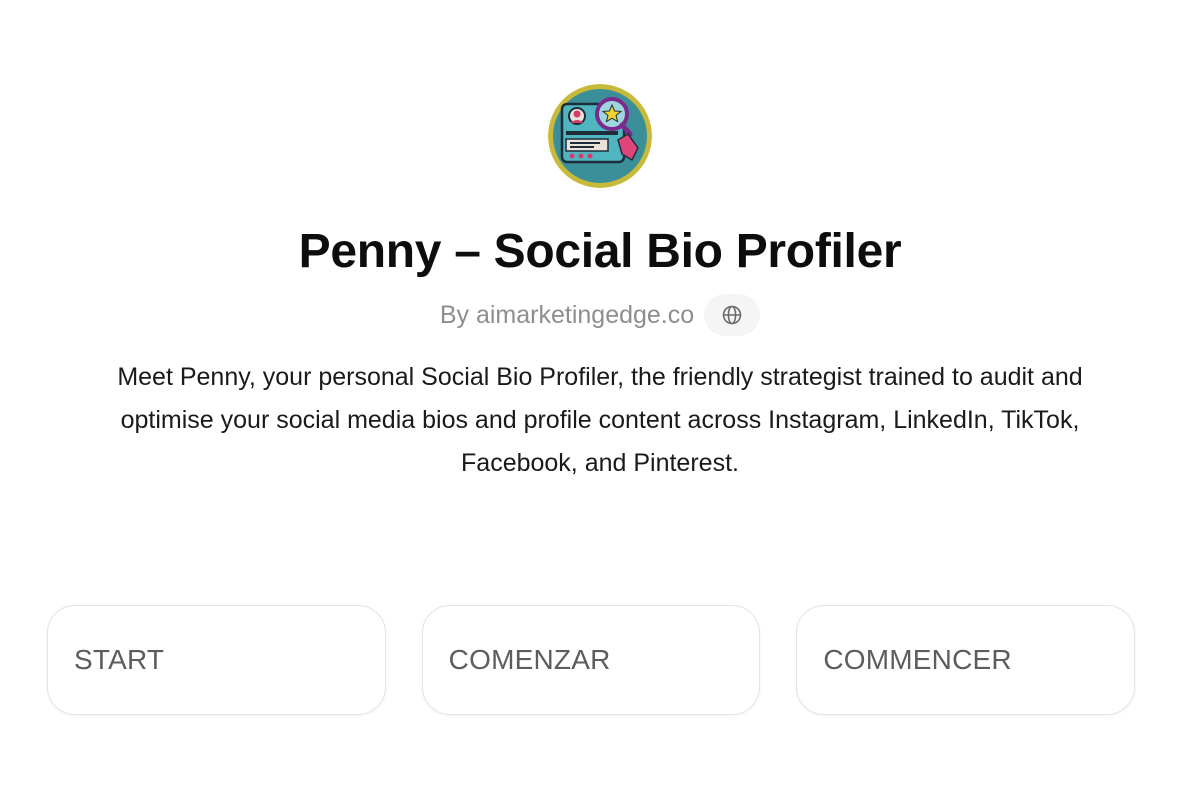 The width and height of the screenshot is (1200, 800). I want to click on gpt-byline: By aimarketingedge.co, so click(600, 315).